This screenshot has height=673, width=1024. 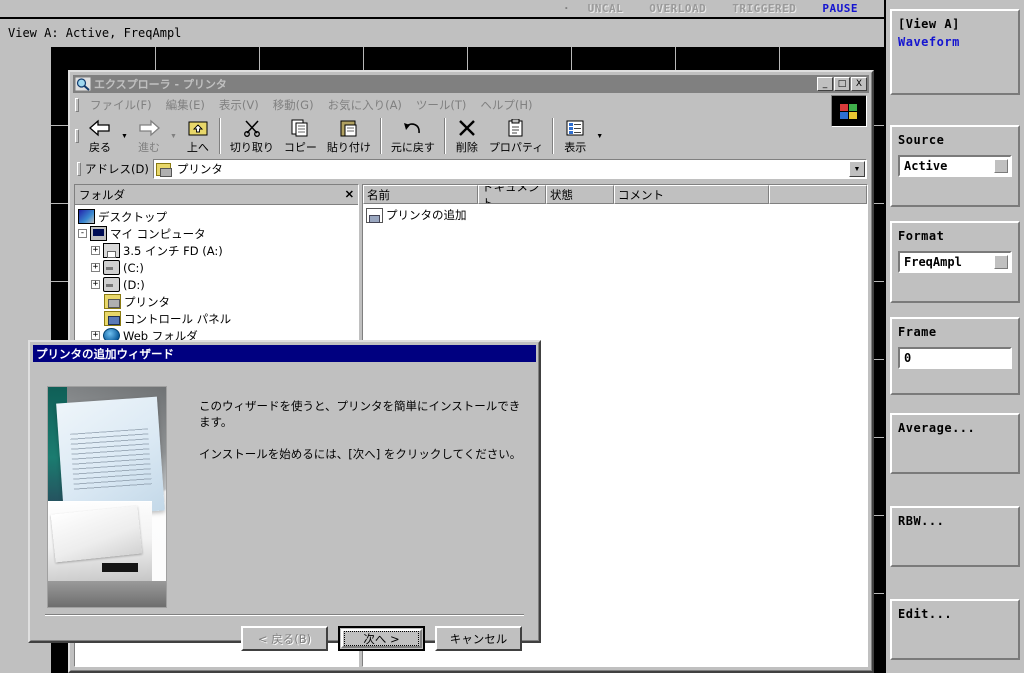 I want to click on toolbar-back-button: 戻る, so click(x=100, y=136).